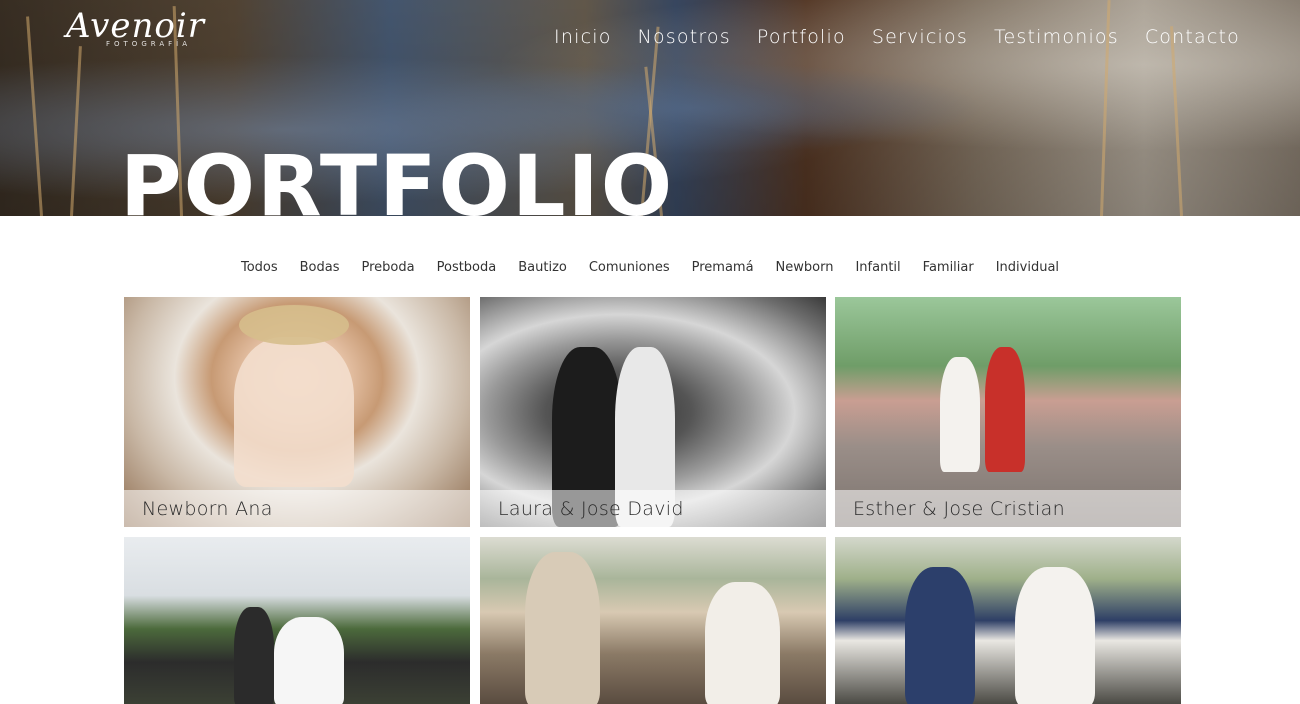  What do you see at coordinates (1056, 37) in the screenshot?
I see `nav-testimonios: Testimonios` at bounding box center [1056, 37].